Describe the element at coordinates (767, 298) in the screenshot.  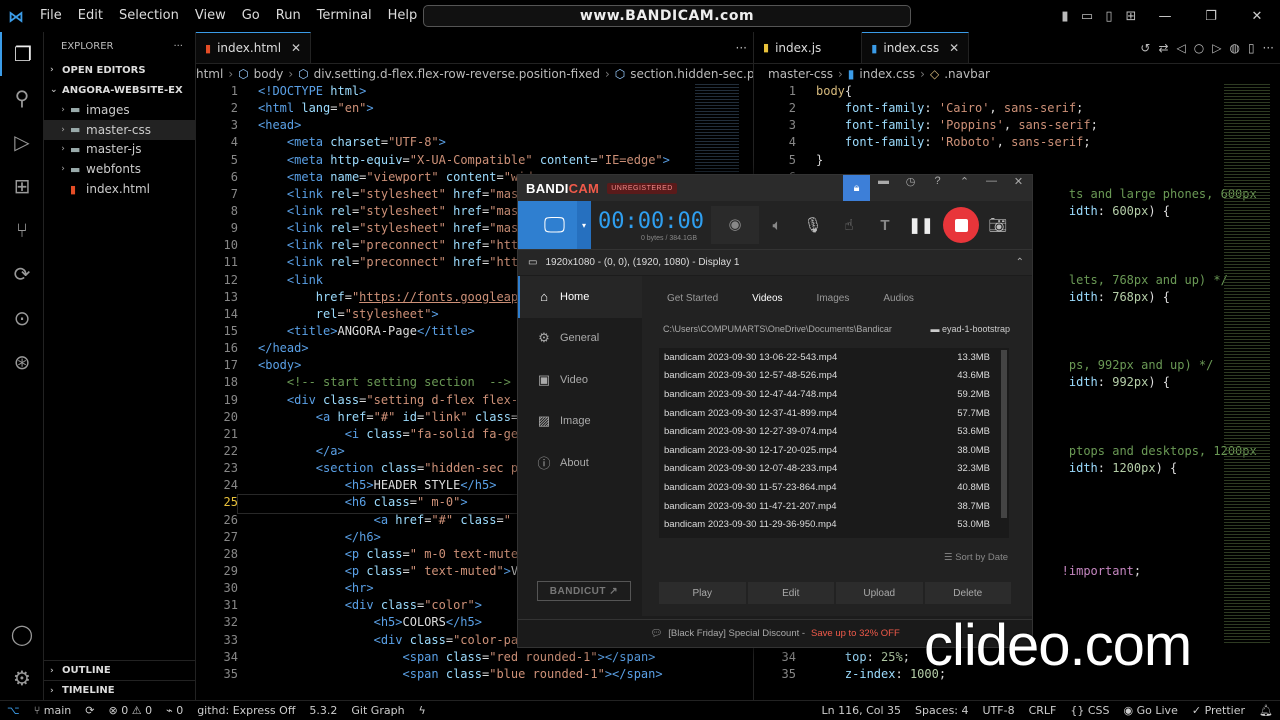
I see `tab-videos: Videos` at that location.